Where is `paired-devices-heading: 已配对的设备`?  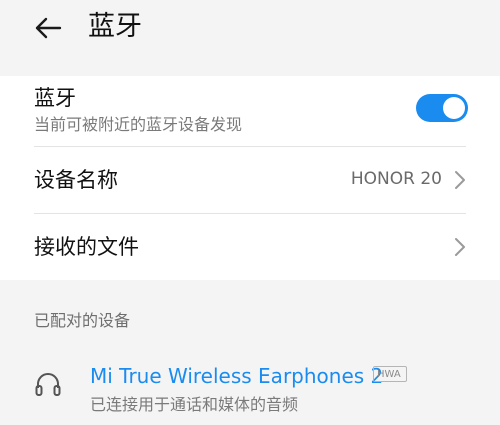
paired-devices-heading: 已配对的设备 is located at coordinates (82, 320).